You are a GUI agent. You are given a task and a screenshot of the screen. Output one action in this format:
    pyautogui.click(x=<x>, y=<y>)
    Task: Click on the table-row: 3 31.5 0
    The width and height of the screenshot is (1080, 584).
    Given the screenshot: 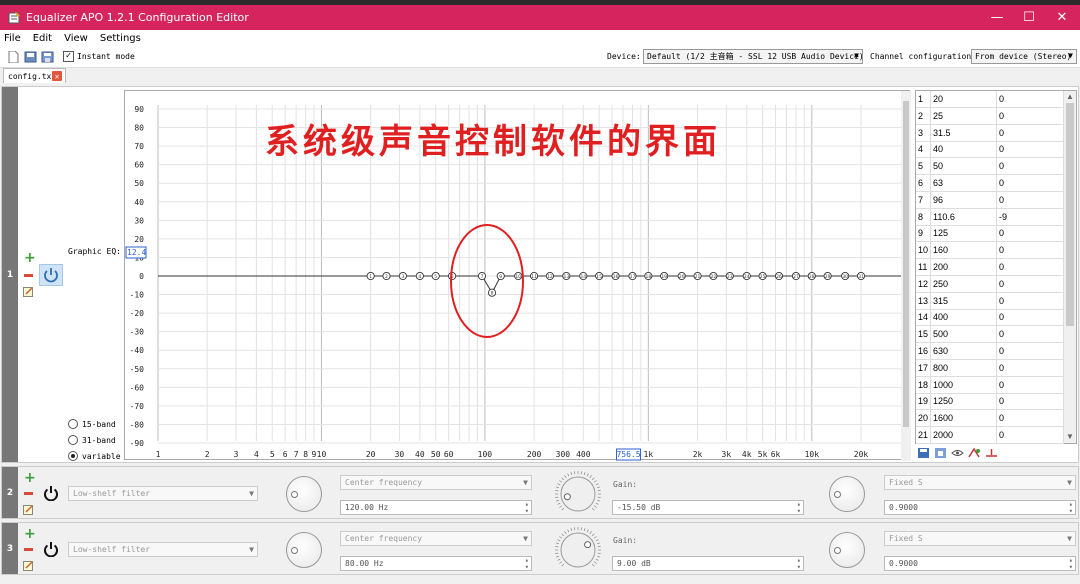 What is the action you would take?
    pyautogui.click(x=990, y=133)
    